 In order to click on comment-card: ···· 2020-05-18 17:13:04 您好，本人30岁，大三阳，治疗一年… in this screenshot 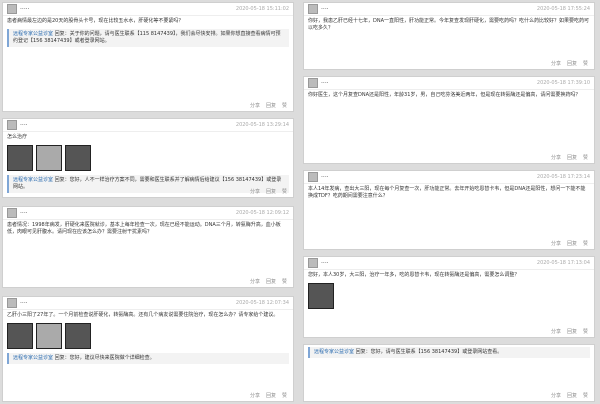, I will do `click(449, 297)`.